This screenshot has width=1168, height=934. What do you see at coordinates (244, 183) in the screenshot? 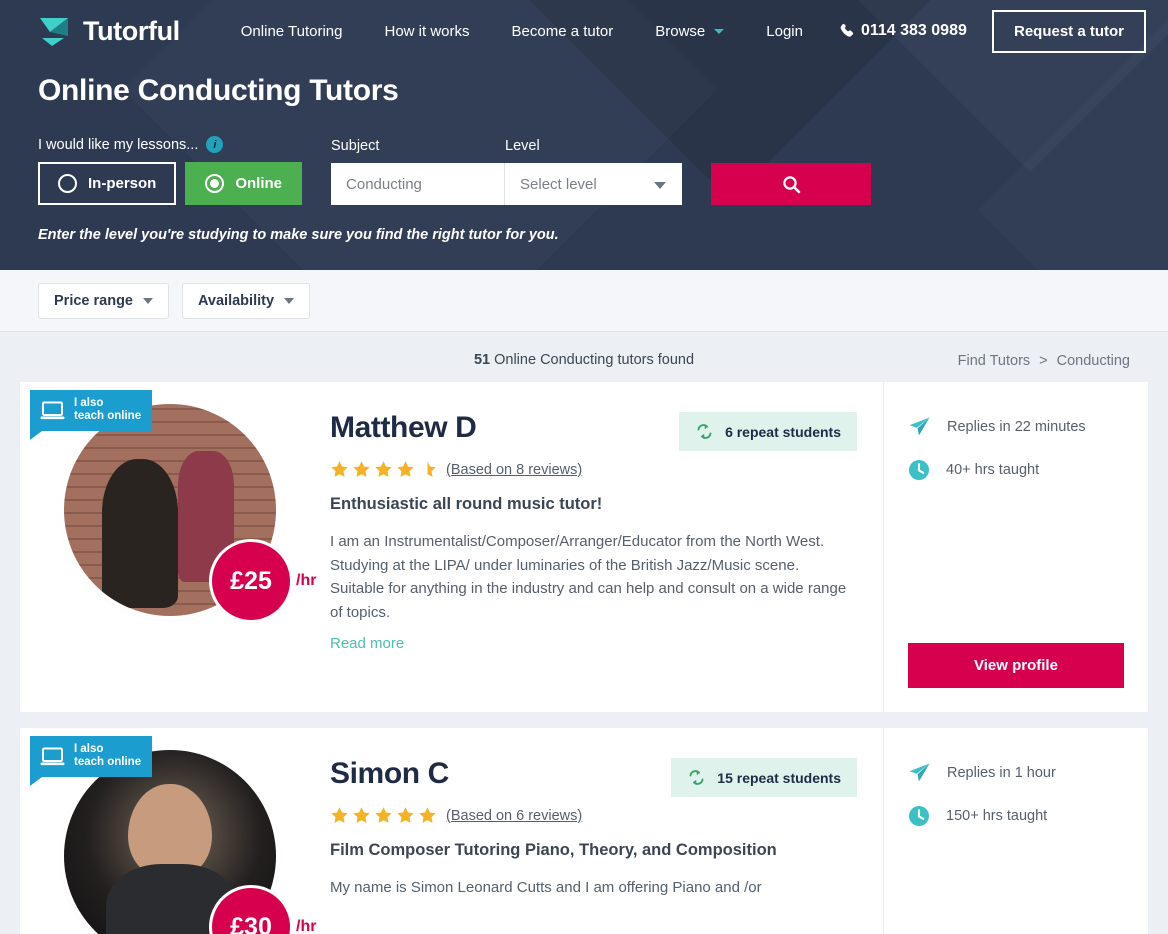
I see `toggle-online: Online` at bounding box center [244, 183].